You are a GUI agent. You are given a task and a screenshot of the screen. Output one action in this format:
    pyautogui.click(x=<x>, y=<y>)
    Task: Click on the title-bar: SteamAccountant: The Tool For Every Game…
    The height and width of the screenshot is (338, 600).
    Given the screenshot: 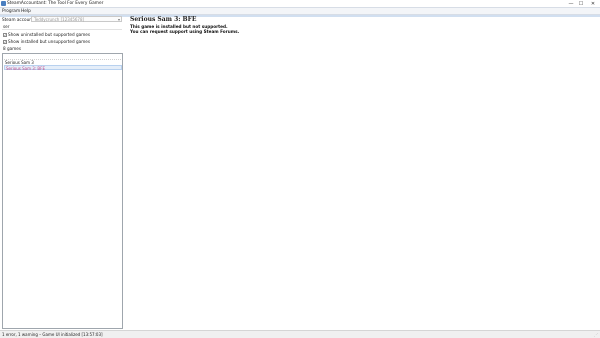 What is the action you would take?
    pyautogui.click(x=300, y=4)
    